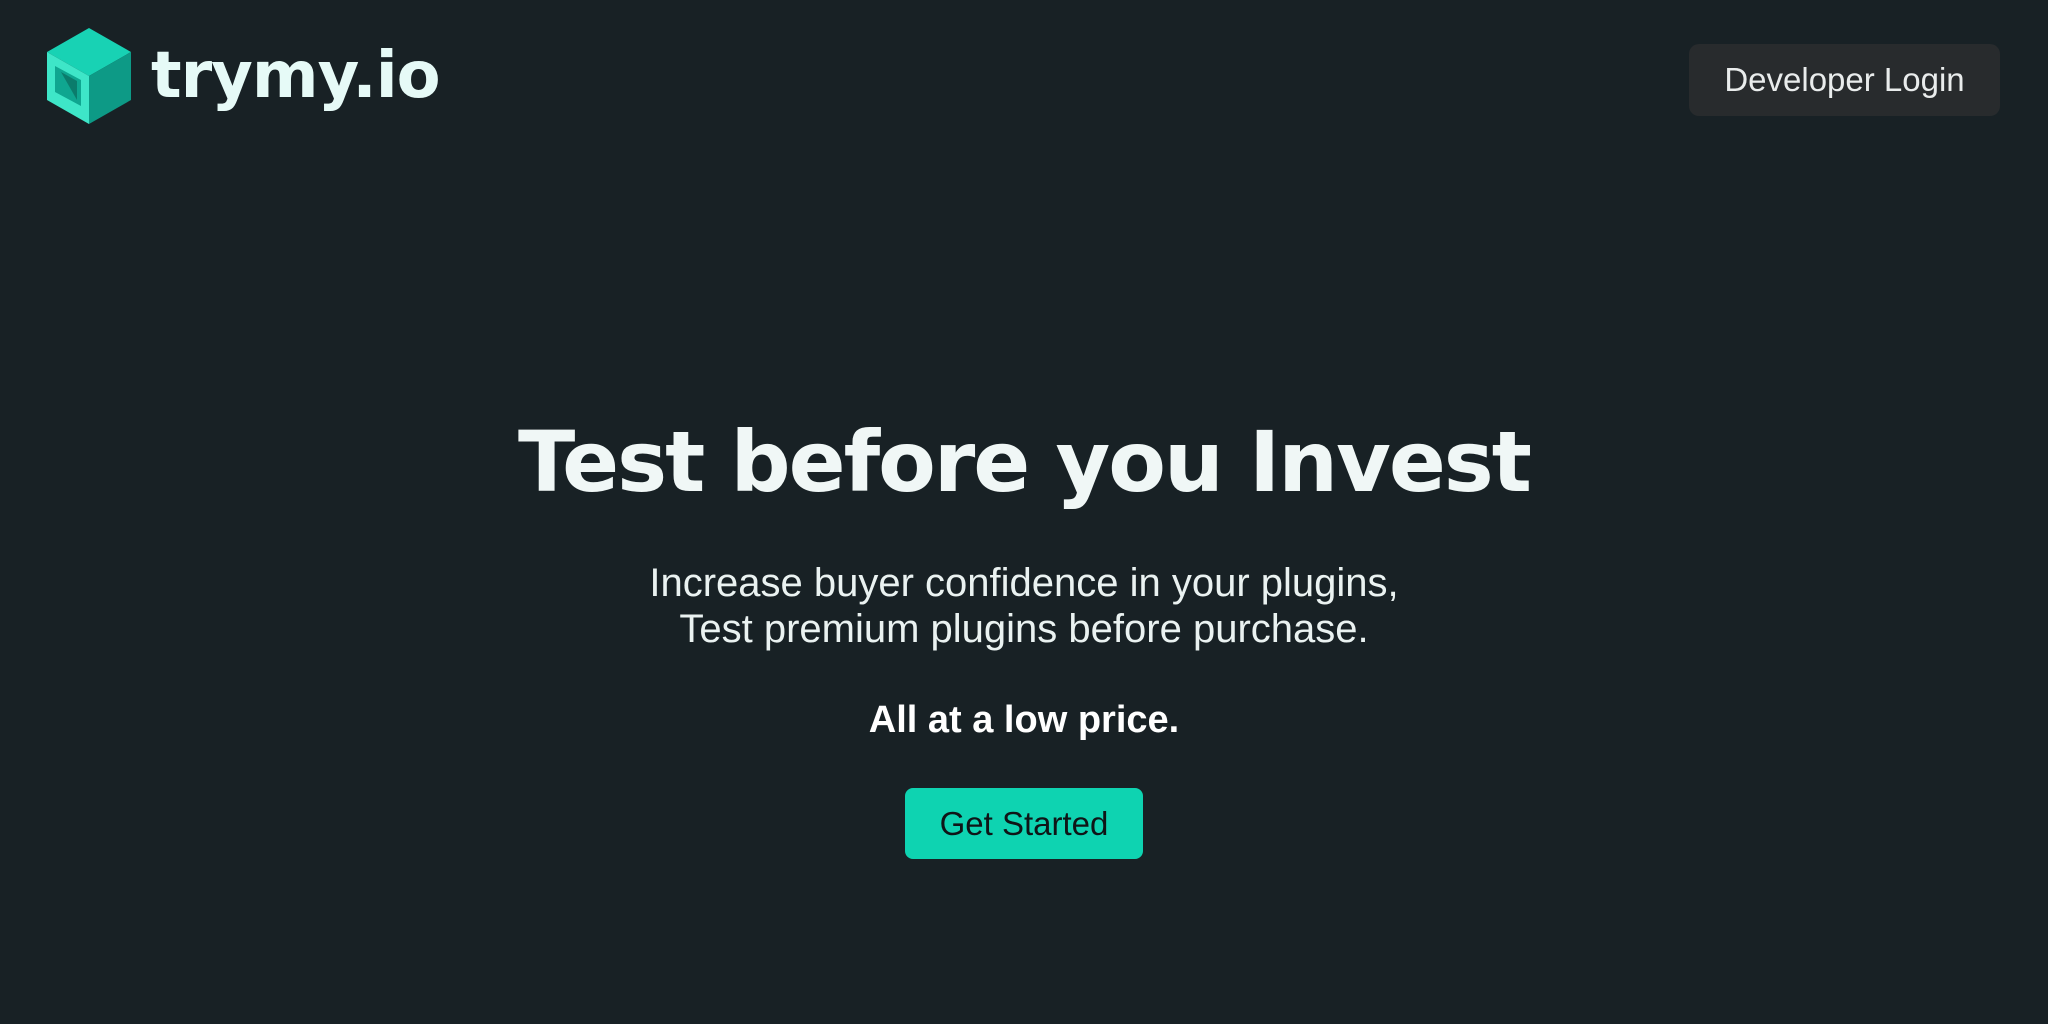 The image size is (2048, 1024). I want to click on get-started-button: Get Started, so click(1024, 823).